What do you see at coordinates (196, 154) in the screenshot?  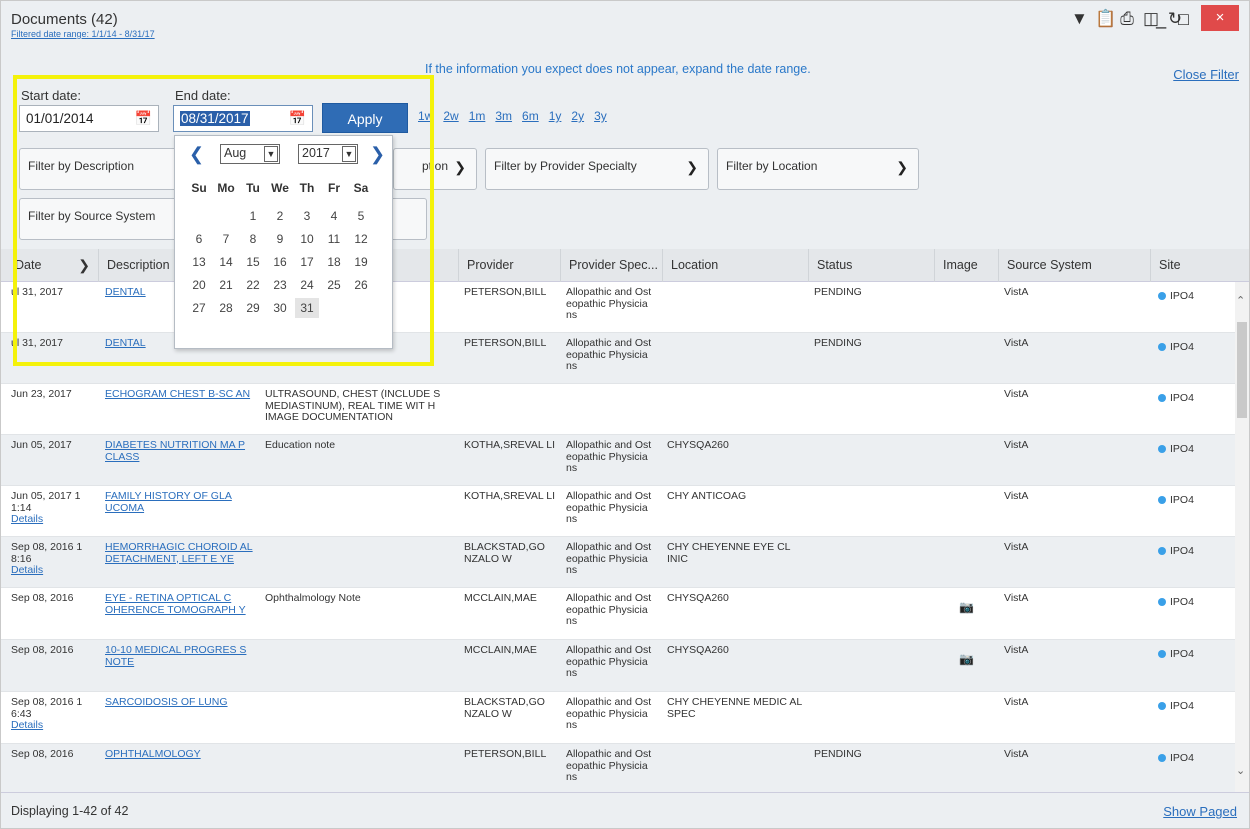 I see `prev-month-icon: ❮` at bounding box center [196, 154].